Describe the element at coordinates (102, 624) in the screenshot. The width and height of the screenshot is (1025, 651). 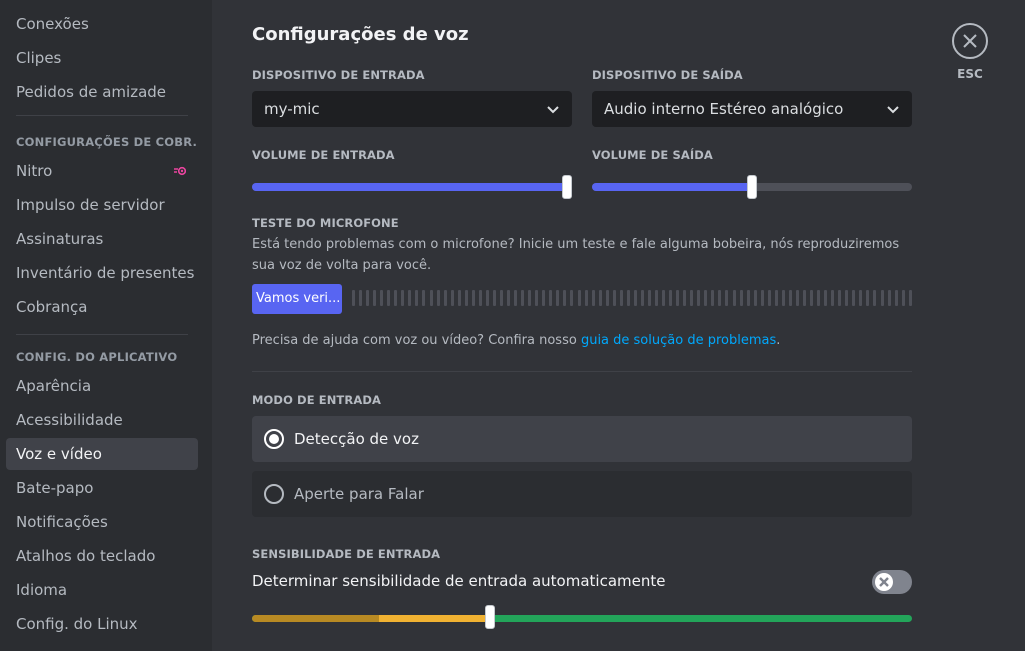
I see `sidebar-item-linux-settings: Config. do Linux` at that location.